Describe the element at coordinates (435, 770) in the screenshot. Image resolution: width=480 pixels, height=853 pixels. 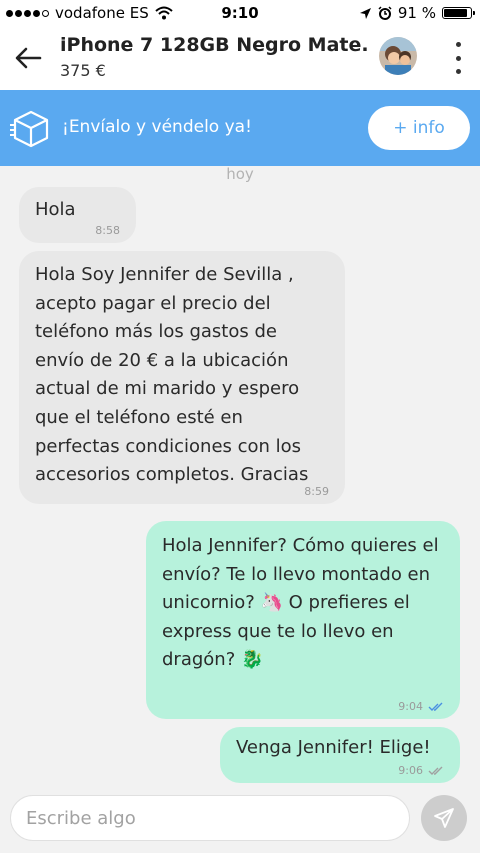
I see `double-check-icon` at that location.